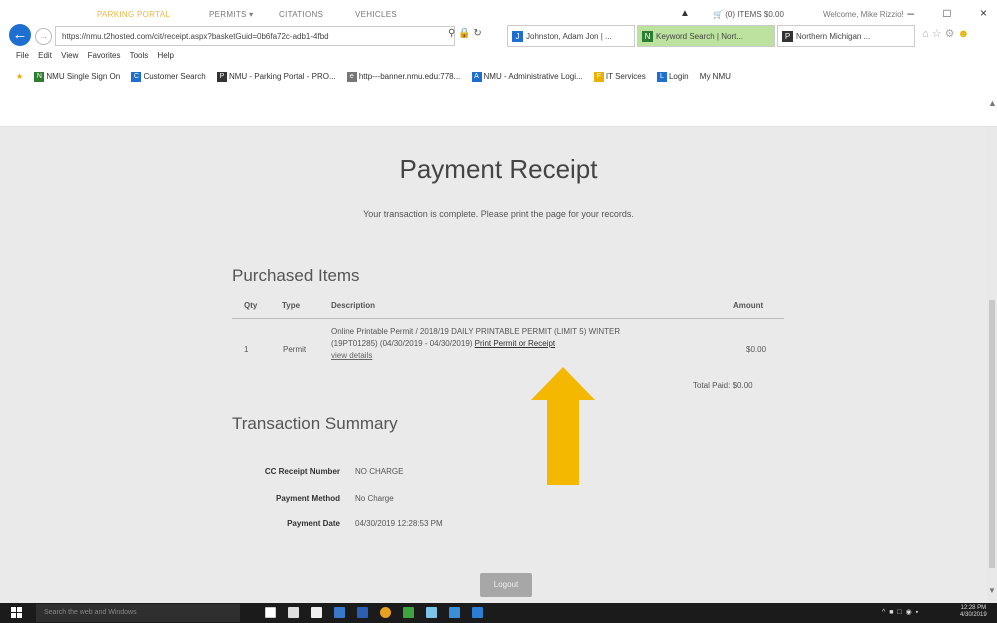 This screenshot has width=997, height=623. Describe the element at coordinates (992, 434) in the screenshot. I see `scrollbar-thumb` at that location.